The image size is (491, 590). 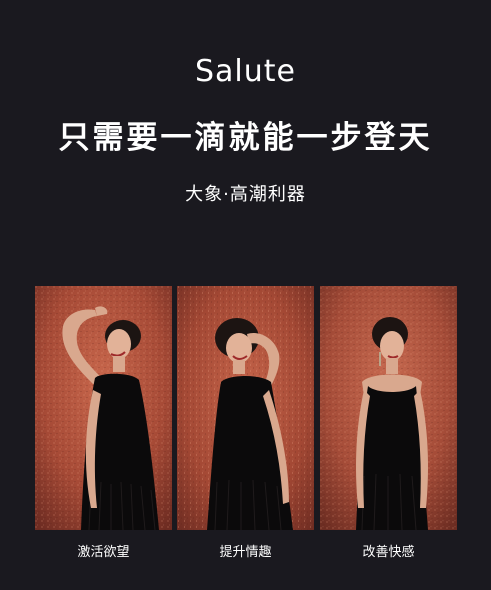 What do you see at coordinates (103, 552) in the screenshot?
I see `caption-activate-desire: 激活欲望` at bounding box center [103, 552].